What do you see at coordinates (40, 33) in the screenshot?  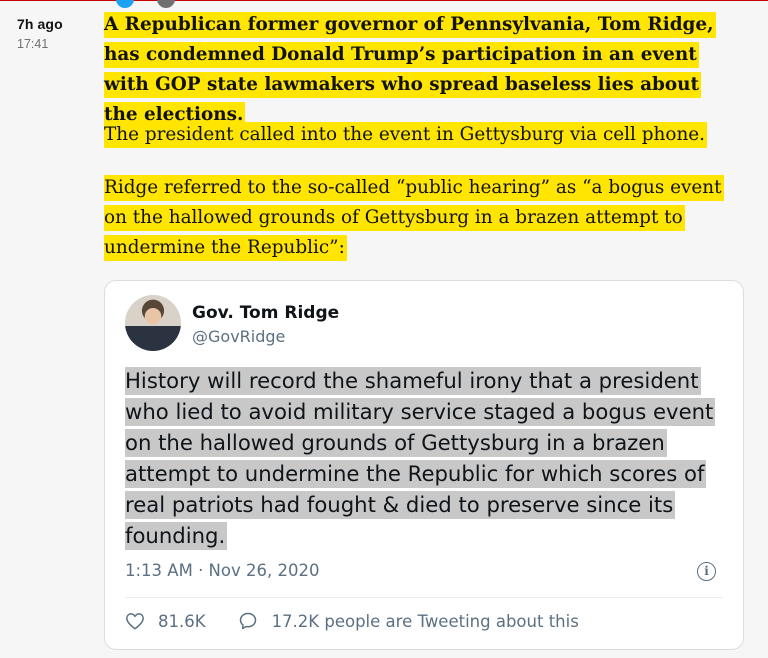 I see `post-meta: 7h ago 17:41` at bounding box center [40, 33].